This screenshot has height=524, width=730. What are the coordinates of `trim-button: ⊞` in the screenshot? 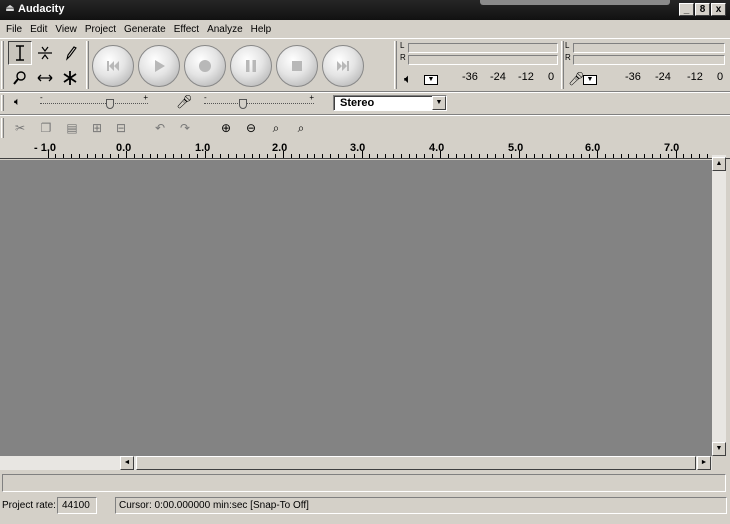 It's located at (97, 128).